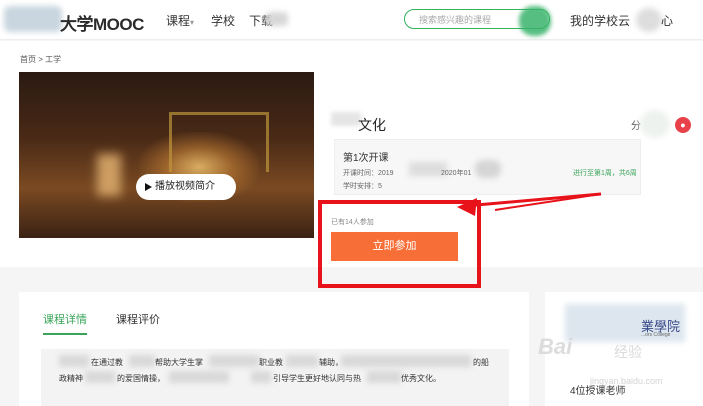 Image resolution: width=703 pixels, height=406 pixels. I want to click on desc-text: 引导学生更好地认同与热, so click(317, 378).